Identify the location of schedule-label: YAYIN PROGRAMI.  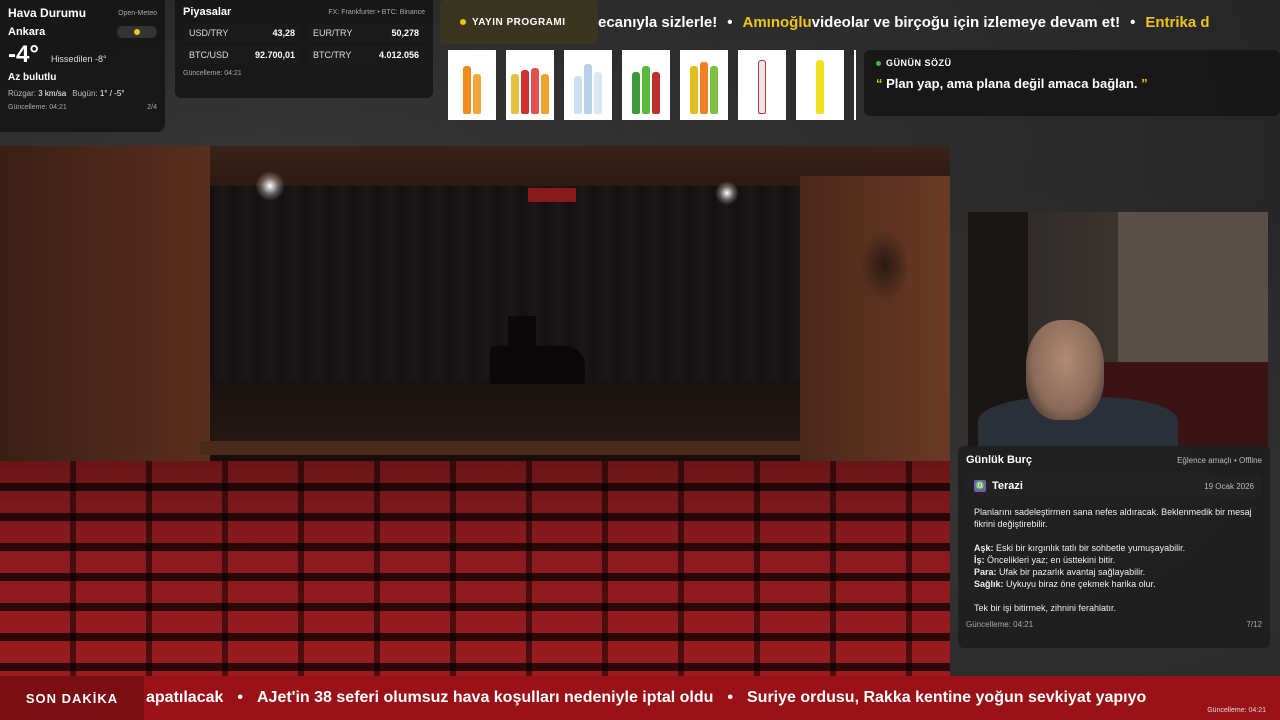
(519, 22).